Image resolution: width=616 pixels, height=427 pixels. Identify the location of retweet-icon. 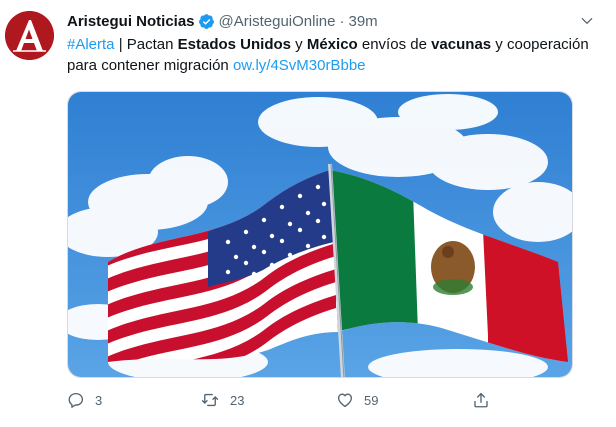
(210, 400).